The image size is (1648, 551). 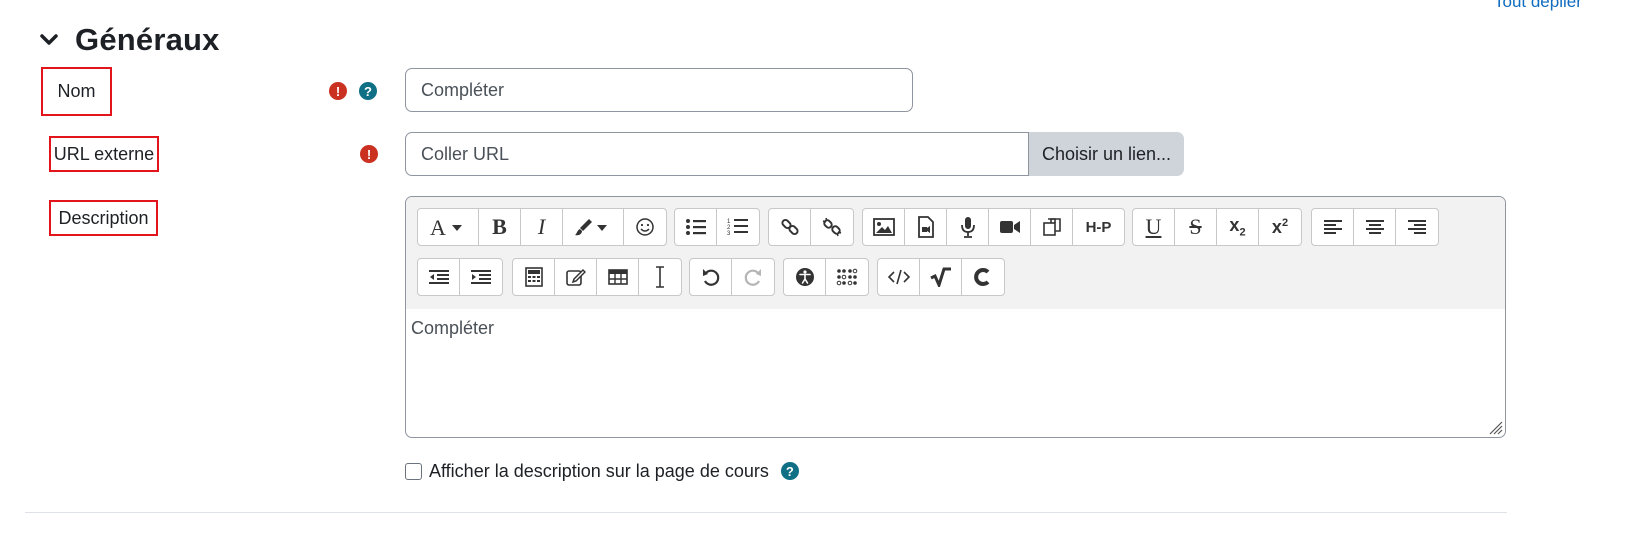 I want to click on chemistry-icon, so click(x=983, y=277).